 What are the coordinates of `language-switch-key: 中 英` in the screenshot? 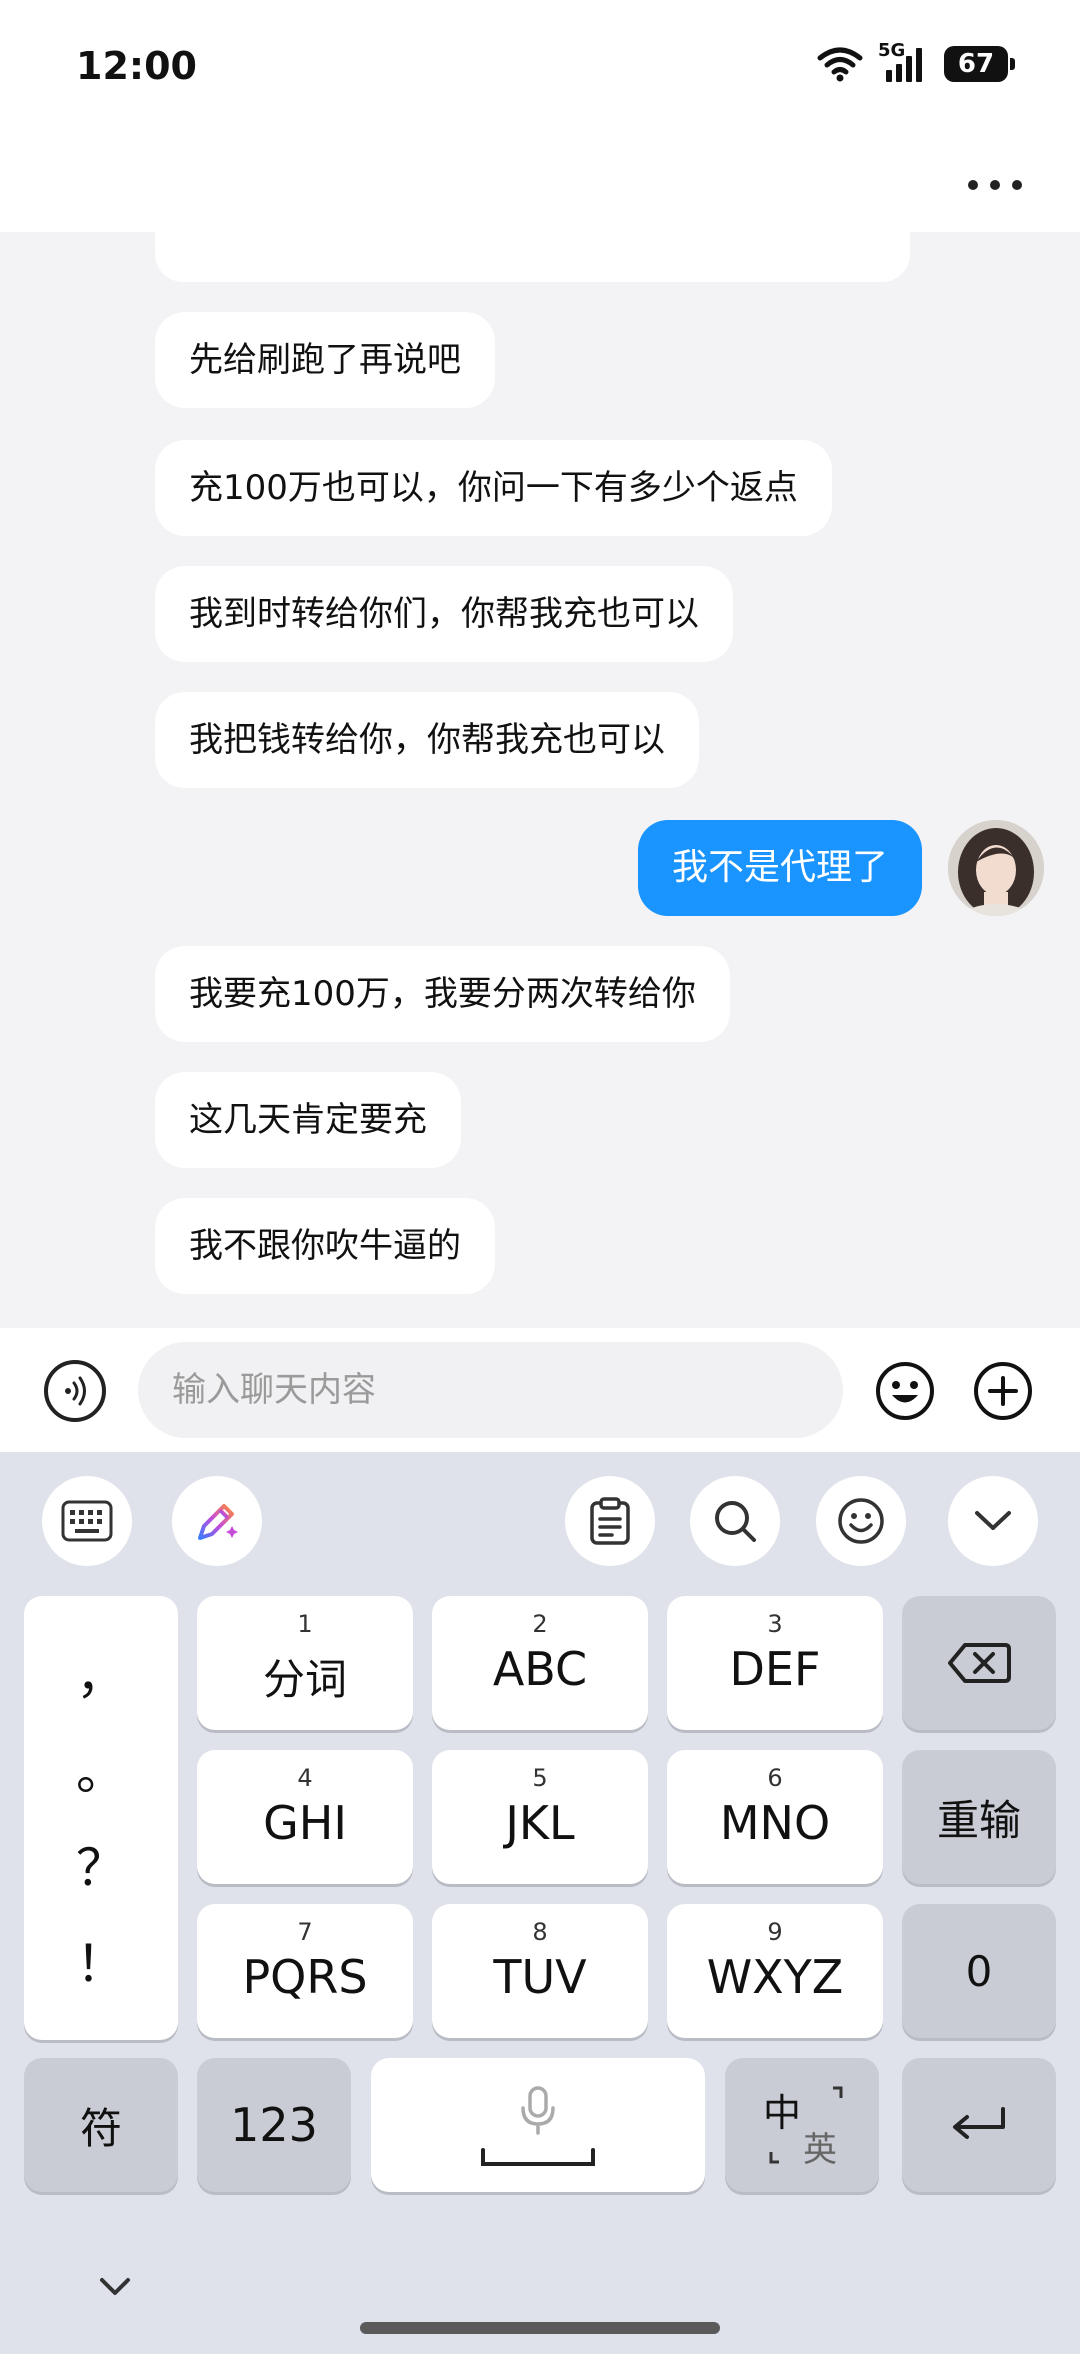 It's located at (802, 2125).